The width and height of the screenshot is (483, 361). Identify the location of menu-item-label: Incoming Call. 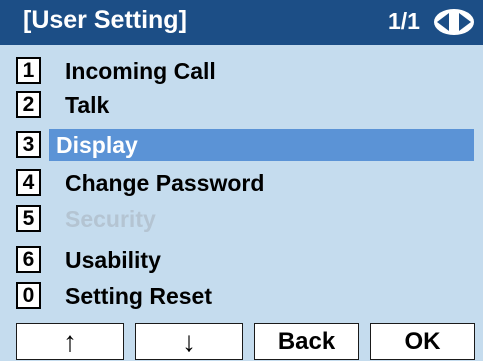
(140, 71).